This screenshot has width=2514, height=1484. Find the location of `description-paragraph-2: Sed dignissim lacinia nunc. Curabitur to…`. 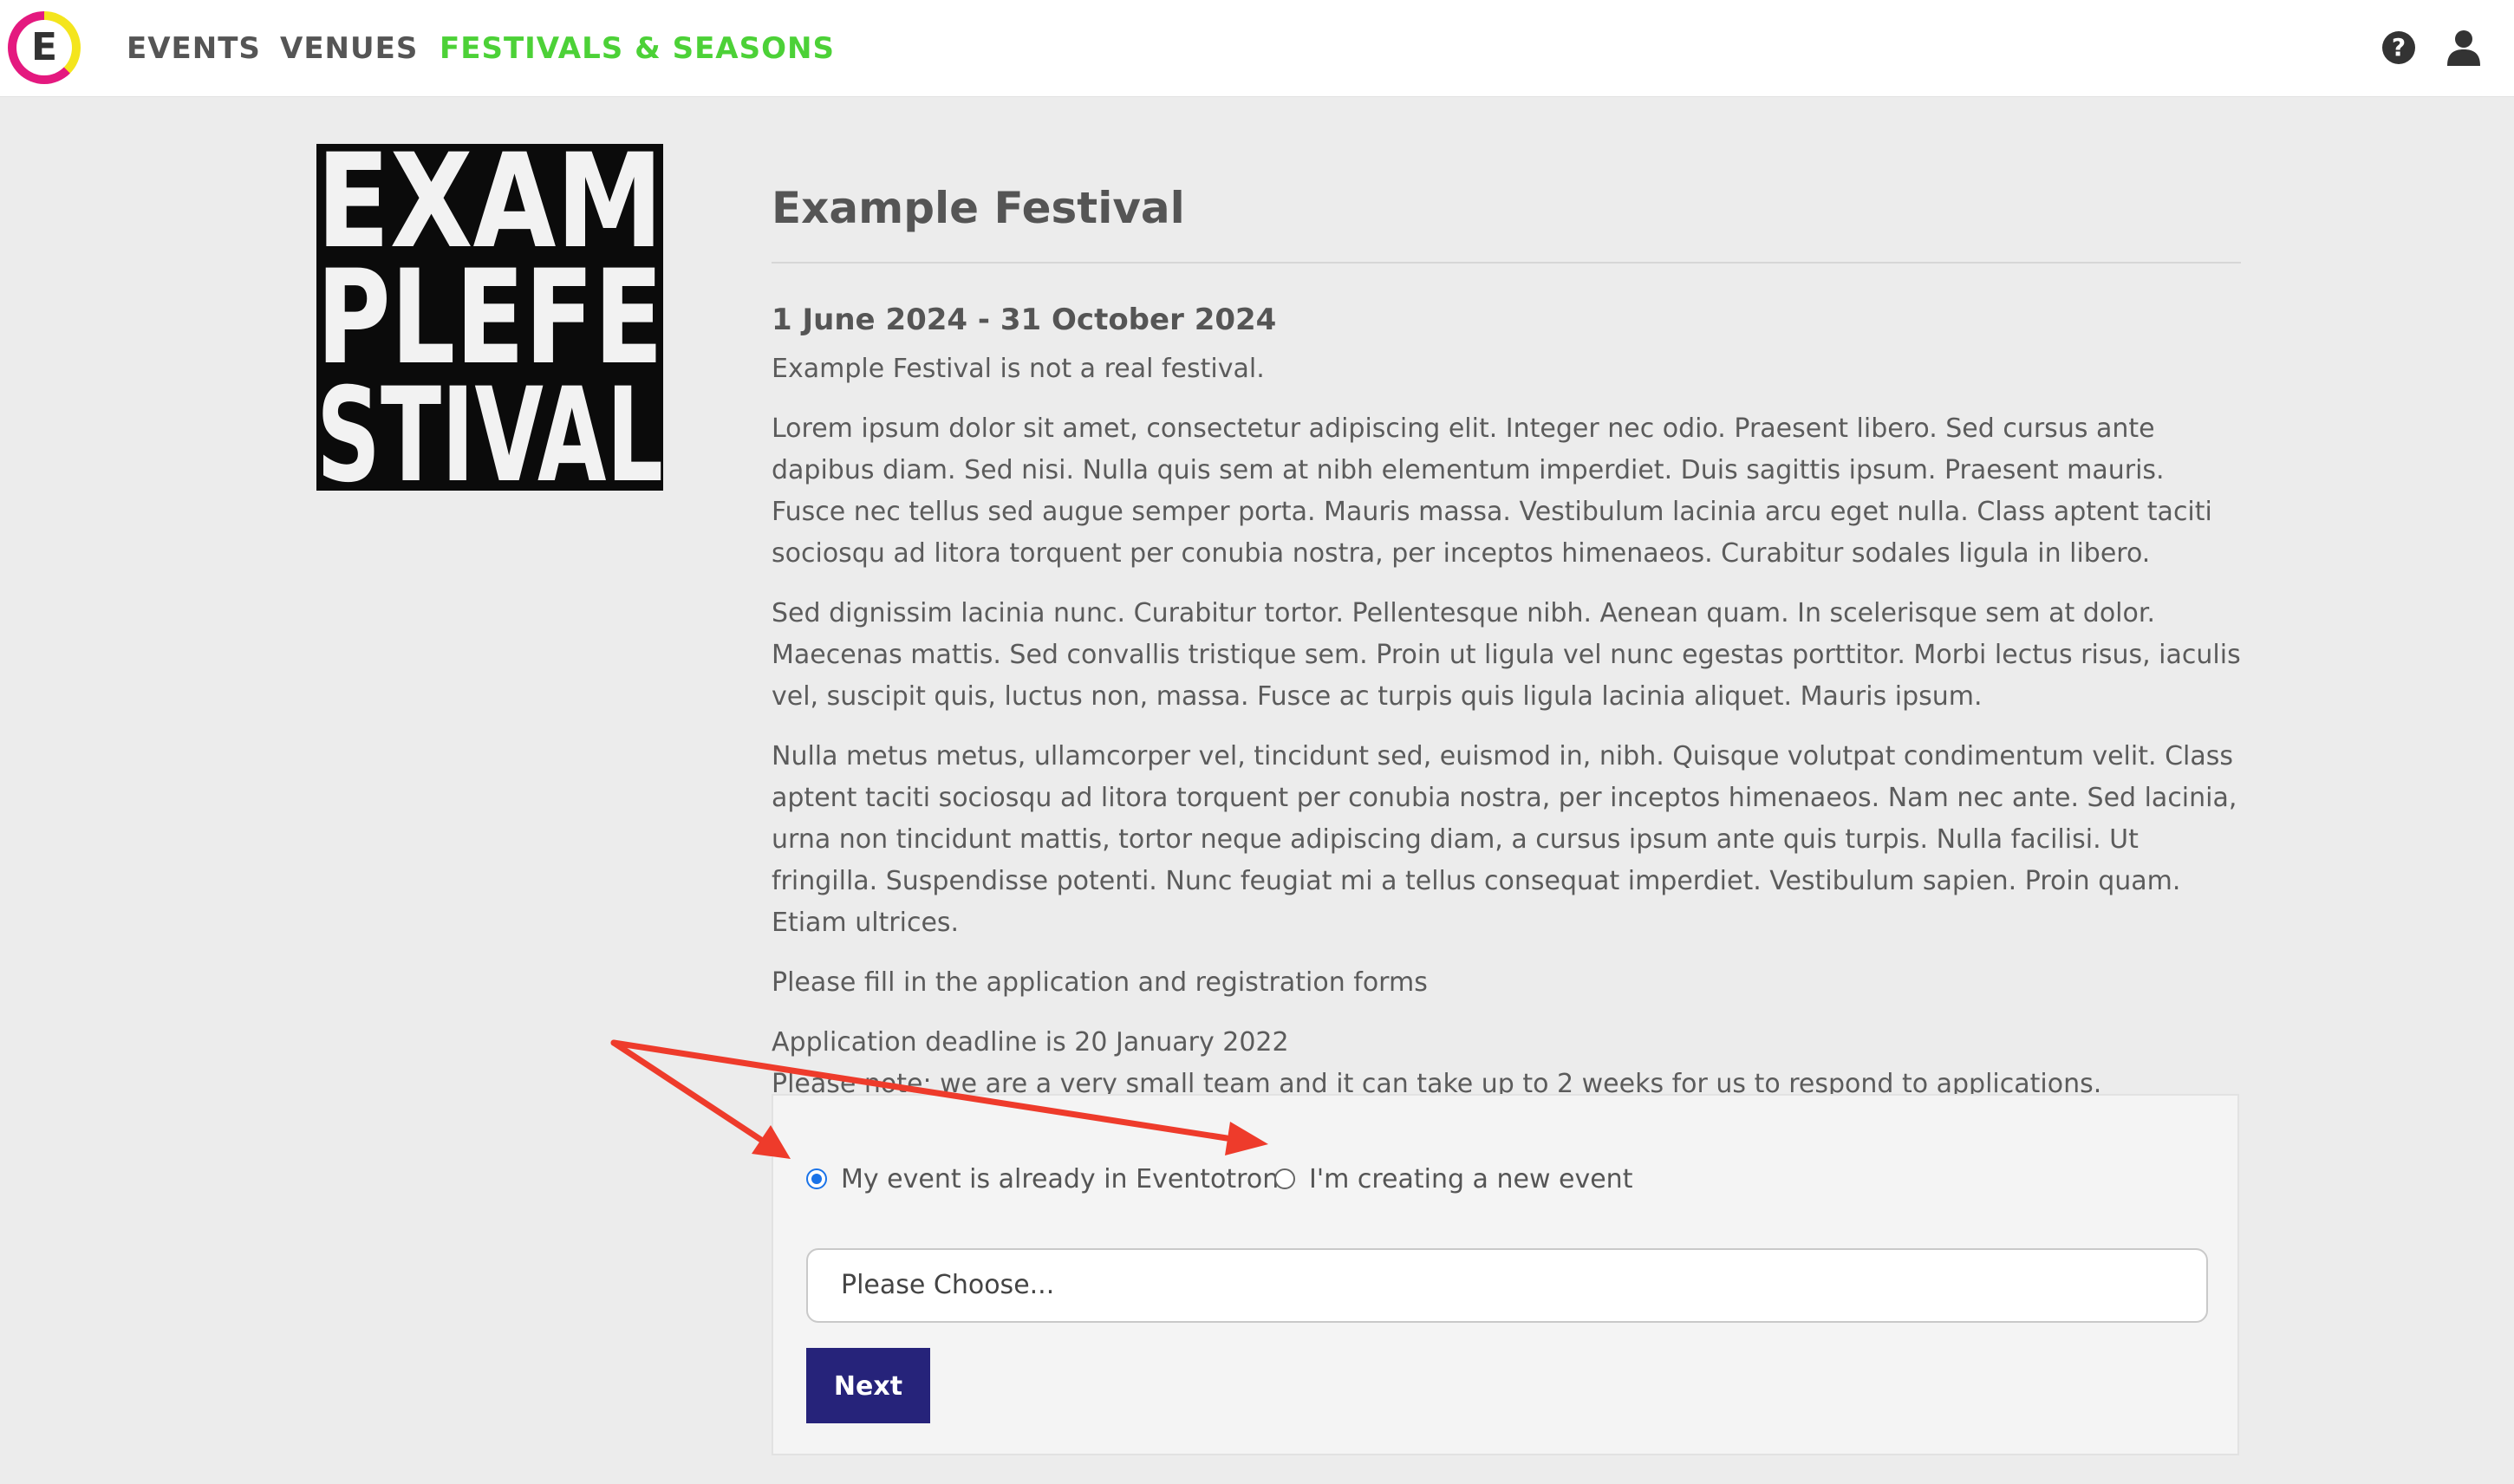

description-paragraph-2: Sed dignissim lacinia nunc. Curabitur to… is located at coordinates (1506, 655).